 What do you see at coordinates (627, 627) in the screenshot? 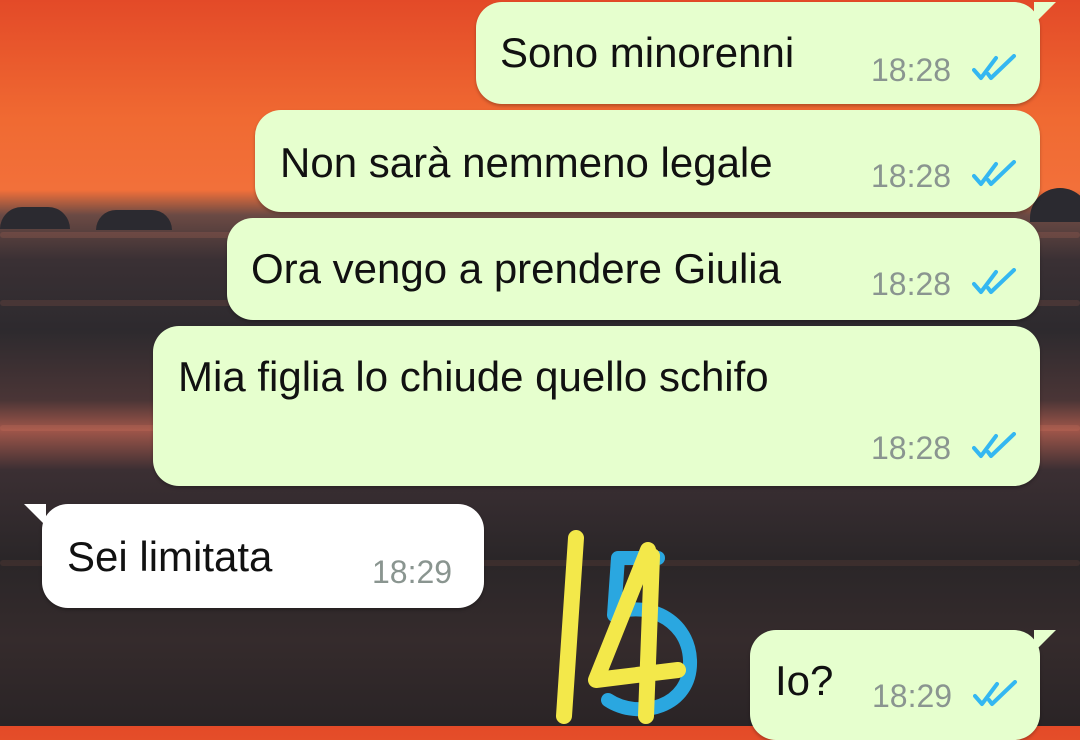
I see `handwritten-annotation` at bounding box center [627, 627].